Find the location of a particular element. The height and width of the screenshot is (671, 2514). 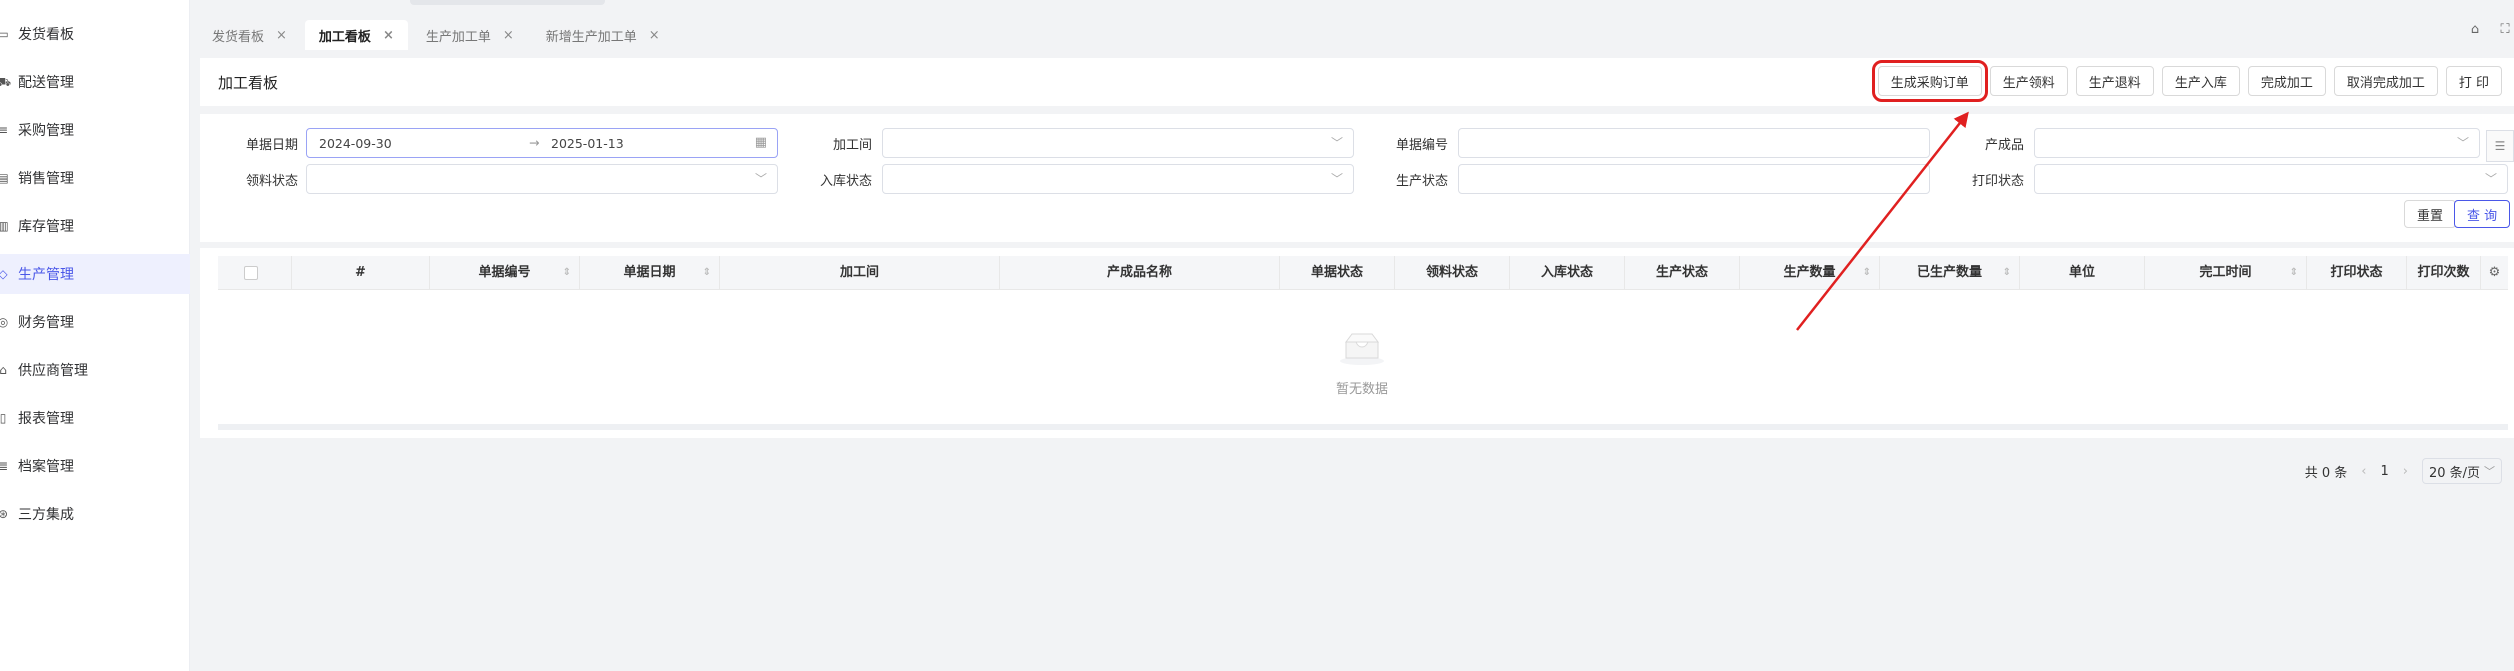

action-toolbar: 生成采购订单 生产领料 生产退料 生产入库 完成加工 取消完成加工 打 印 is located at coordinates (2186, 81).